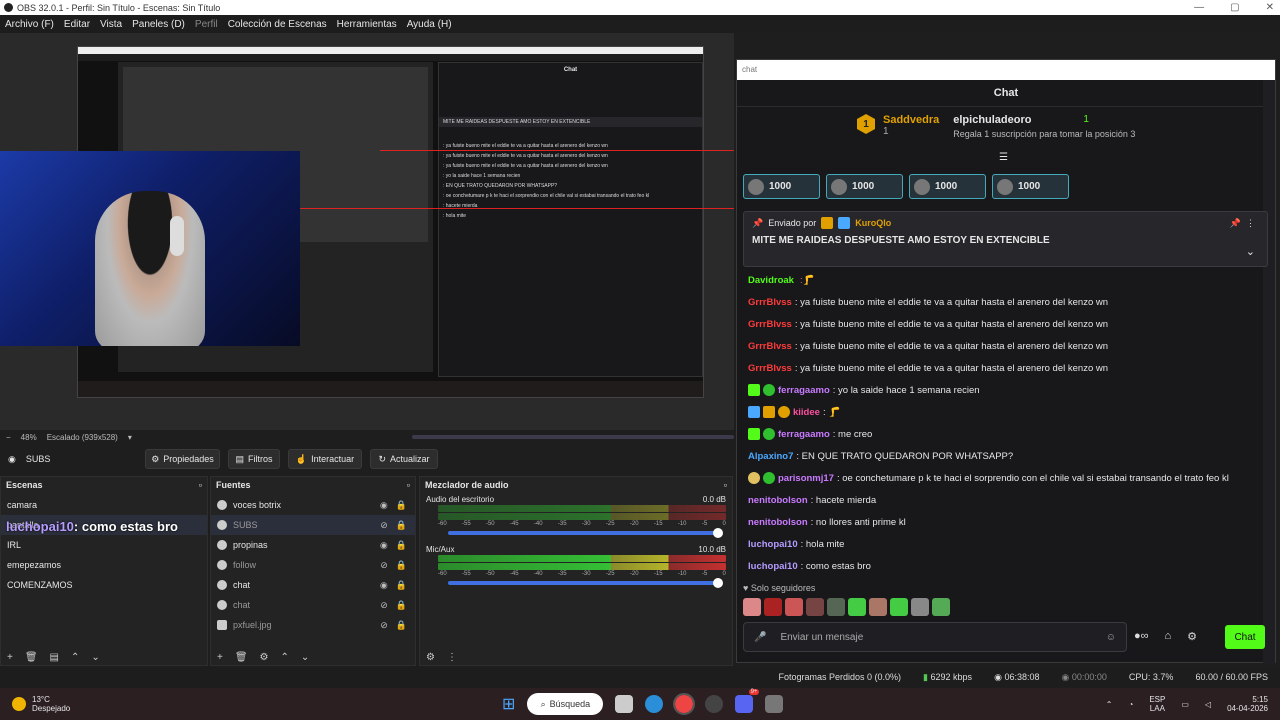 This screenshot has width=1280, height=720. I want to click on source-item: follow ⊘ 🔒, so click(313, 565).